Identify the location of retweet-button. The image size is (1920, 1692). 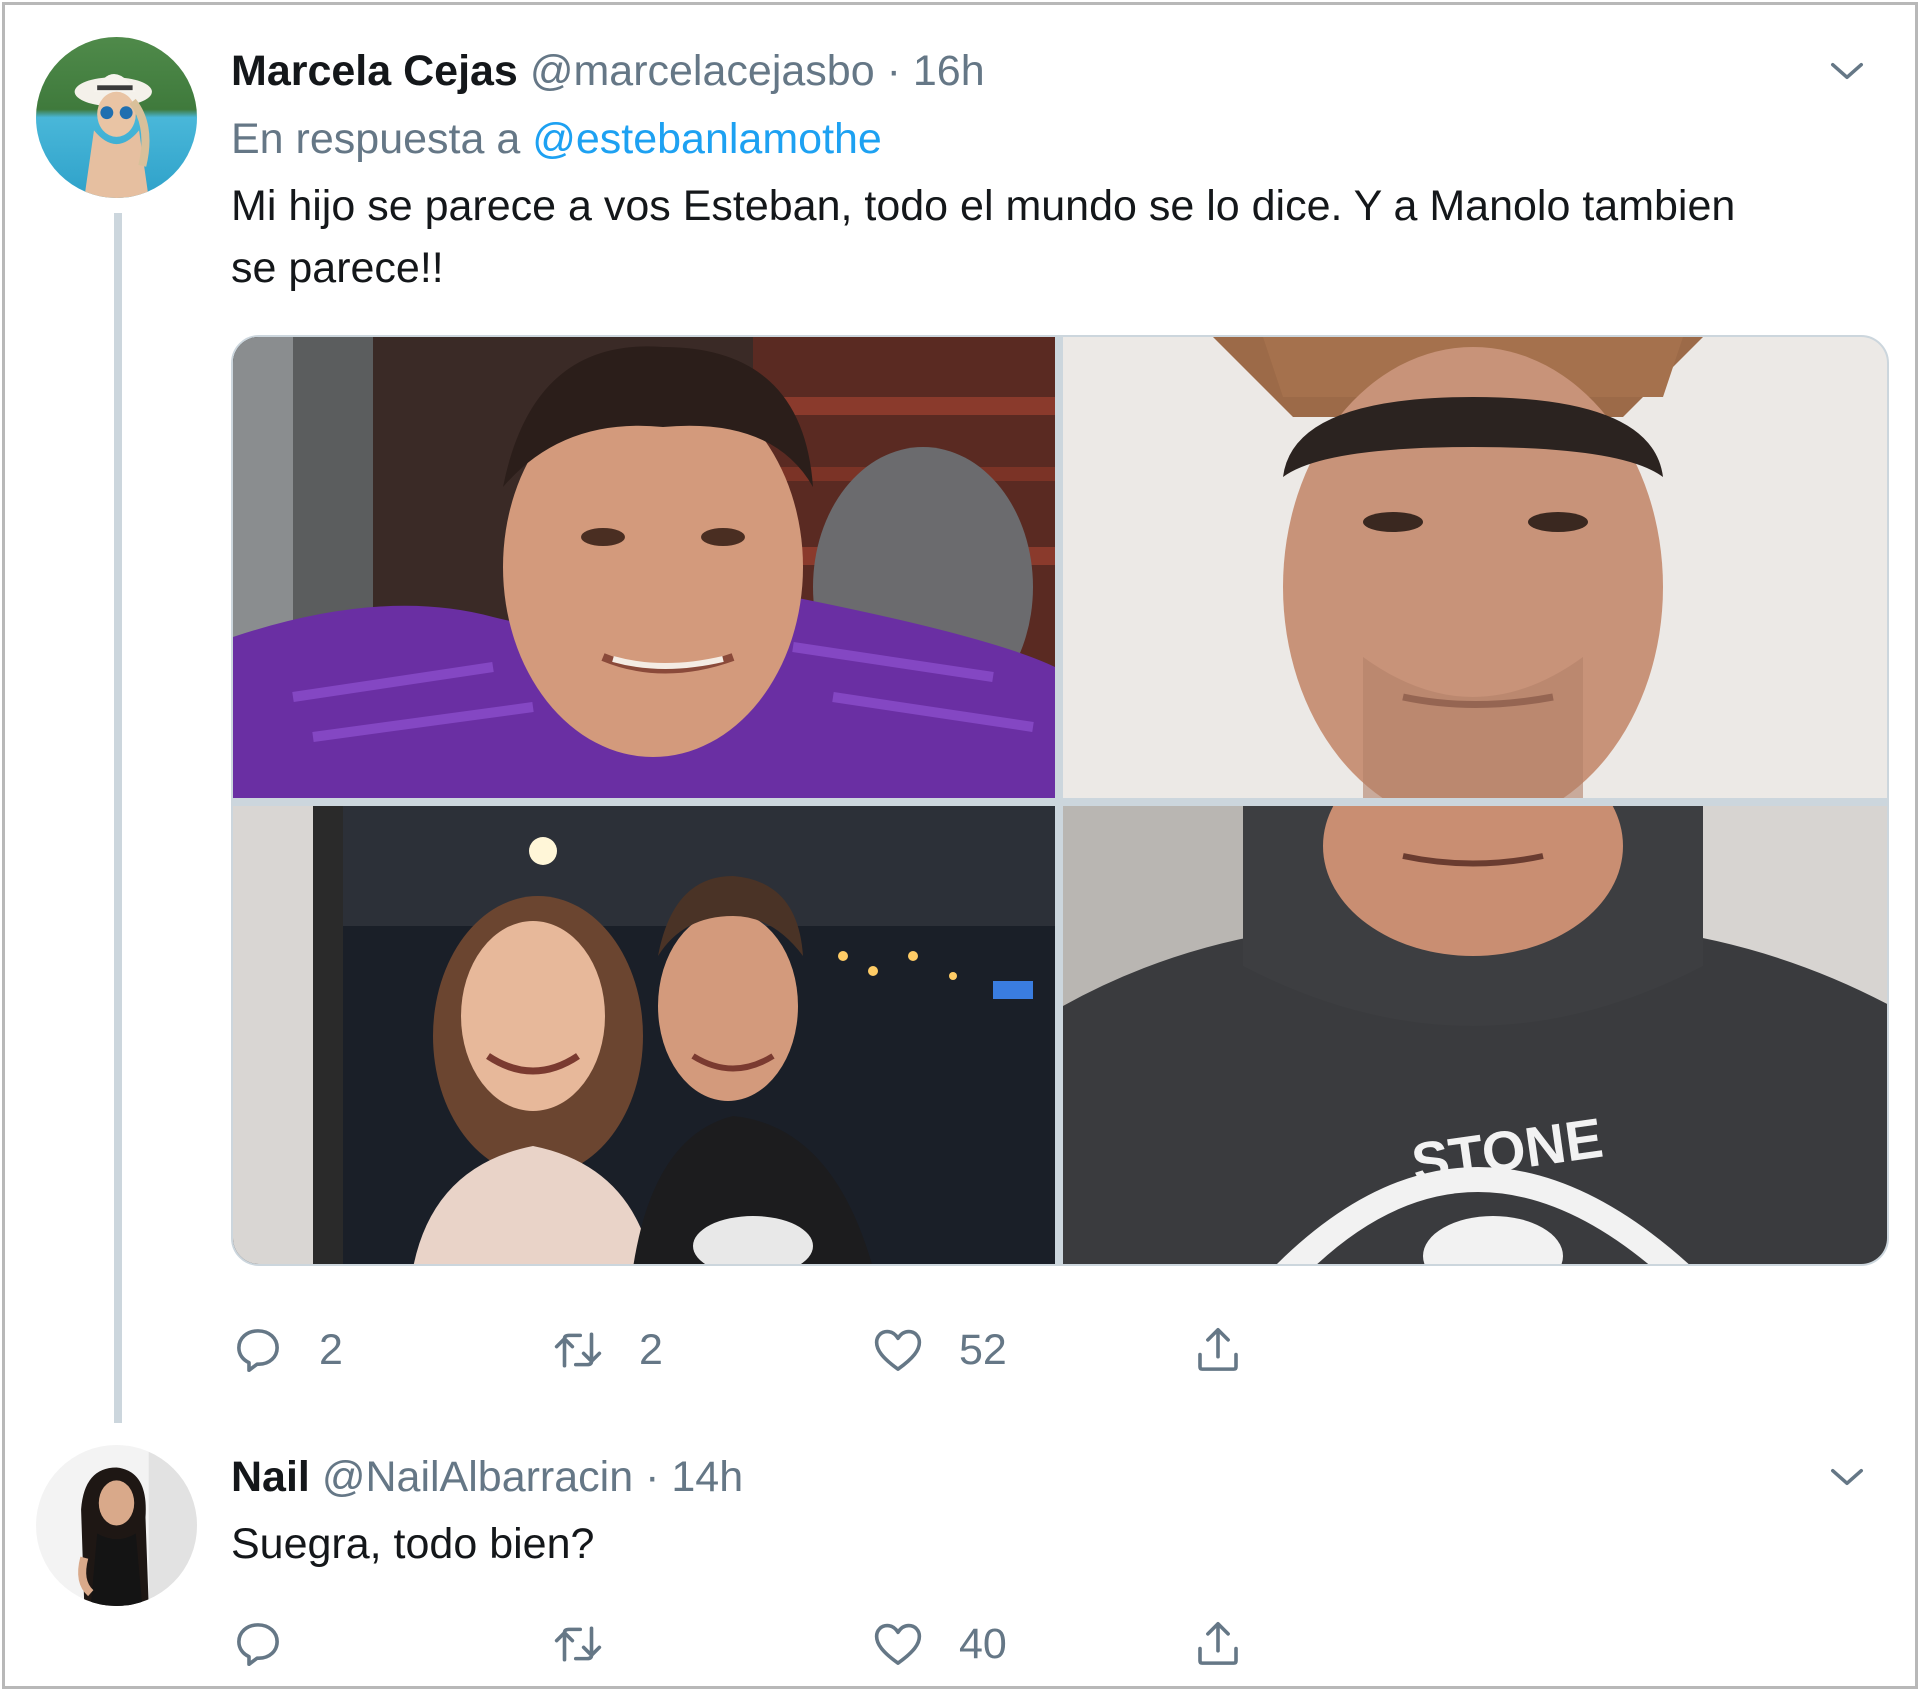
(595, 1644).